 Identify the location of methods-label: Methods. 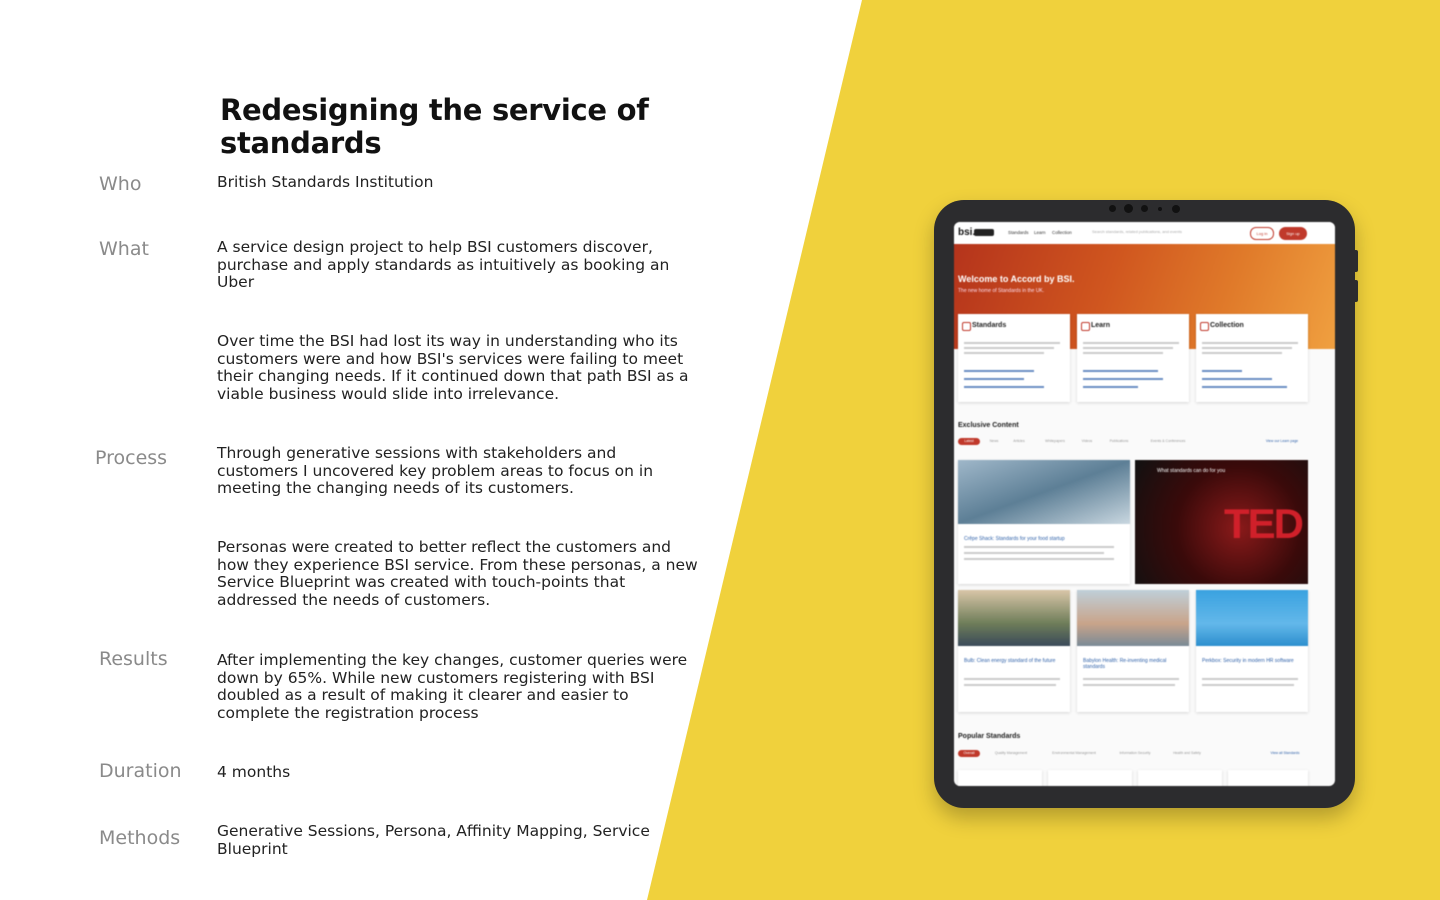
(140, 838).